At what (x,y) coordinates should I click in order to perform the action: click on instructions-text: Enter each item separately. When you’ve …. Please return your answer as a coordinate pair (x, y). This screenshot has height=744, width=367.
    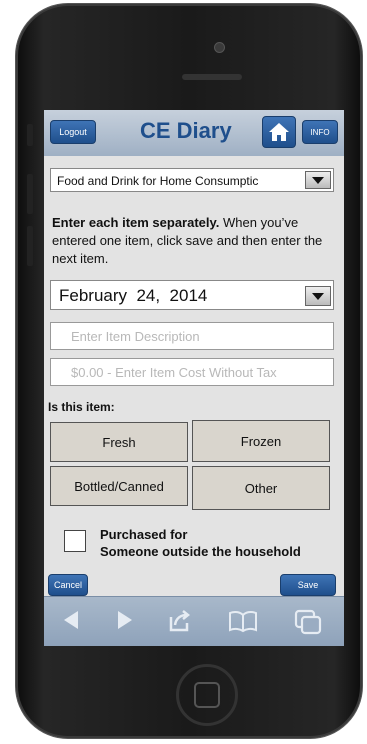
    Looking at the image, I should click on (194, 241).